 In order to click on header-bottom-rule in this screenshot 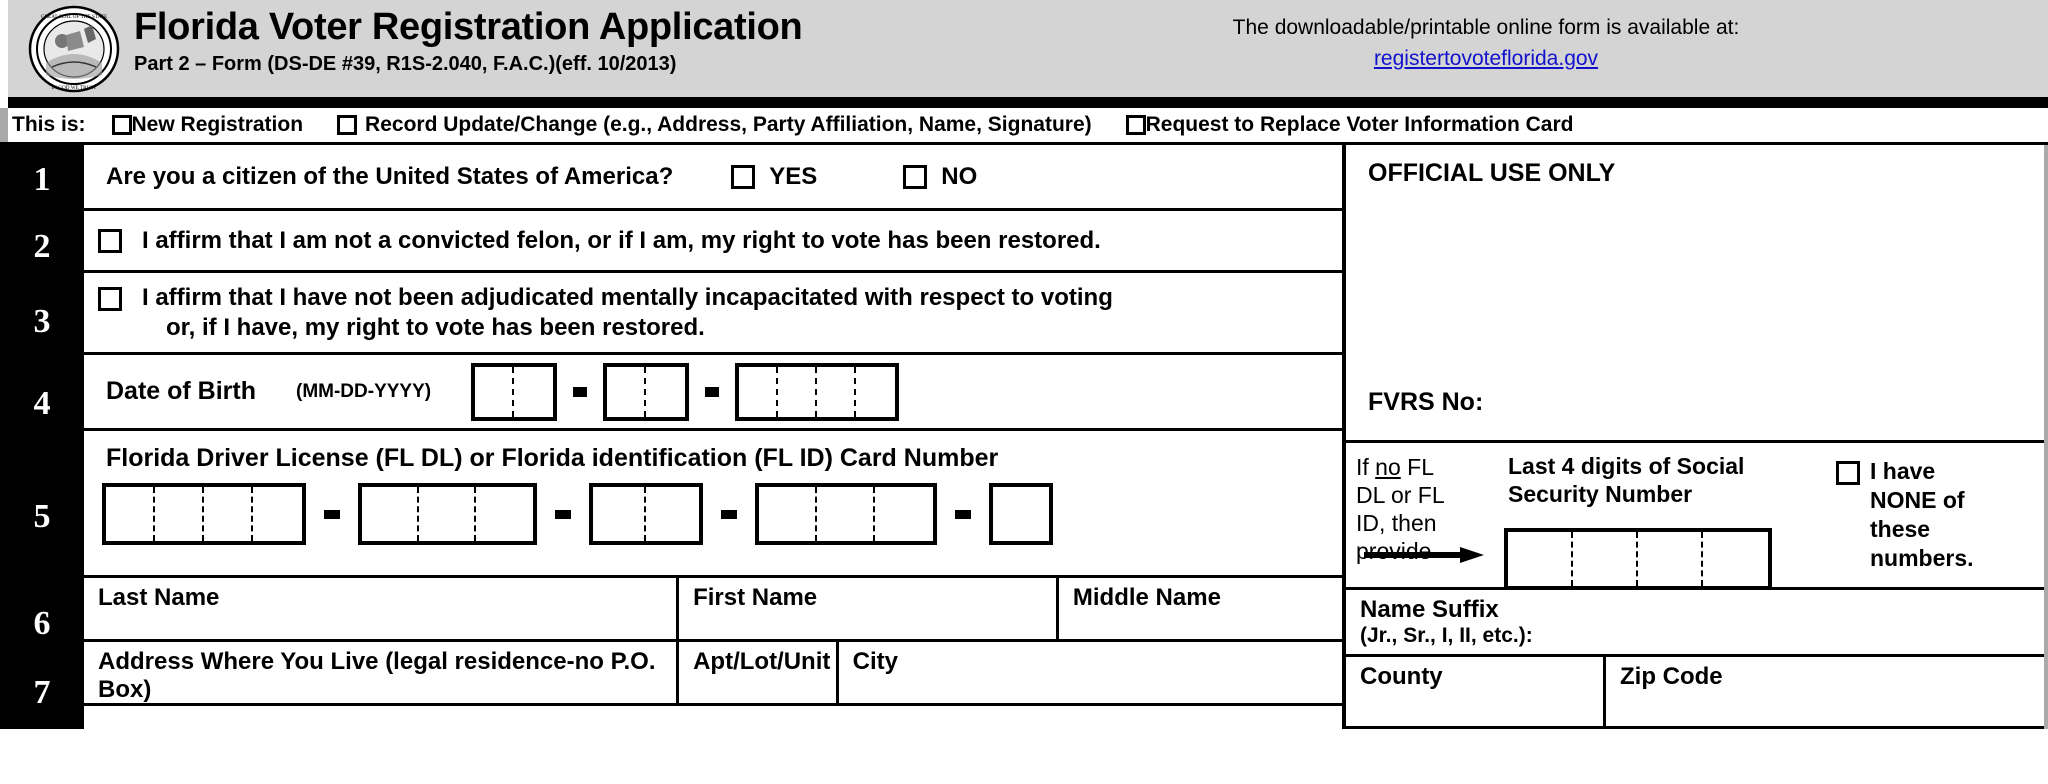, I will do `click(1028, 102)`.